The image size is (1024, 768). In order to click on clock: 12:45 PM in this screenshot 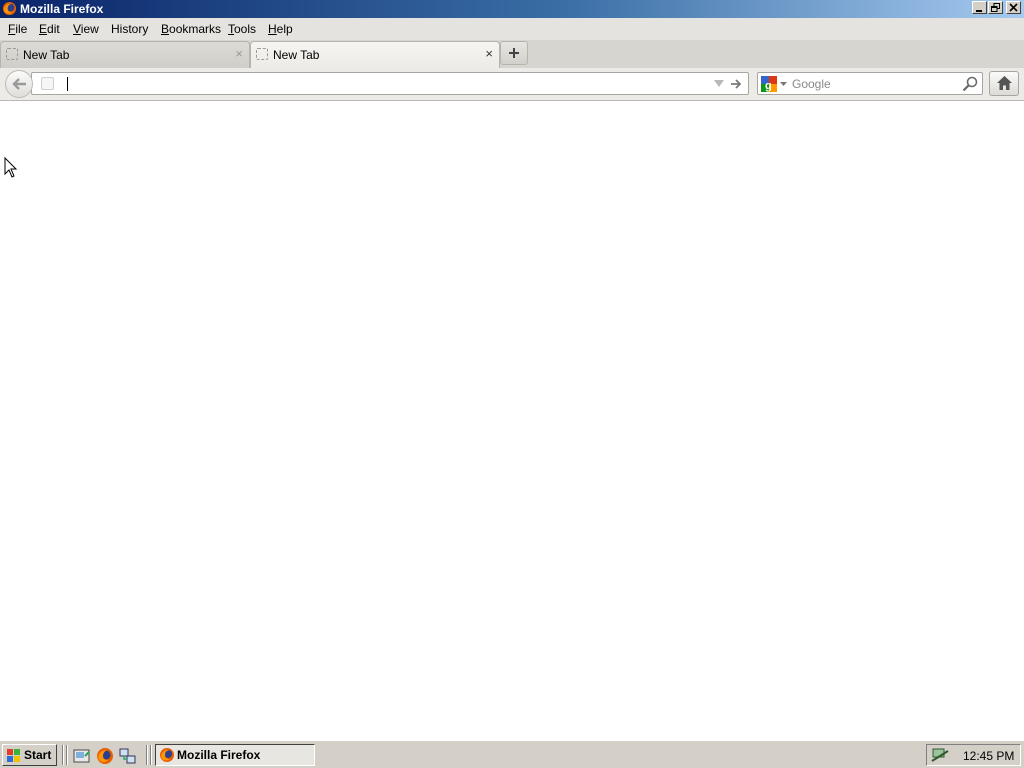, I will do `click(988, 756)`.